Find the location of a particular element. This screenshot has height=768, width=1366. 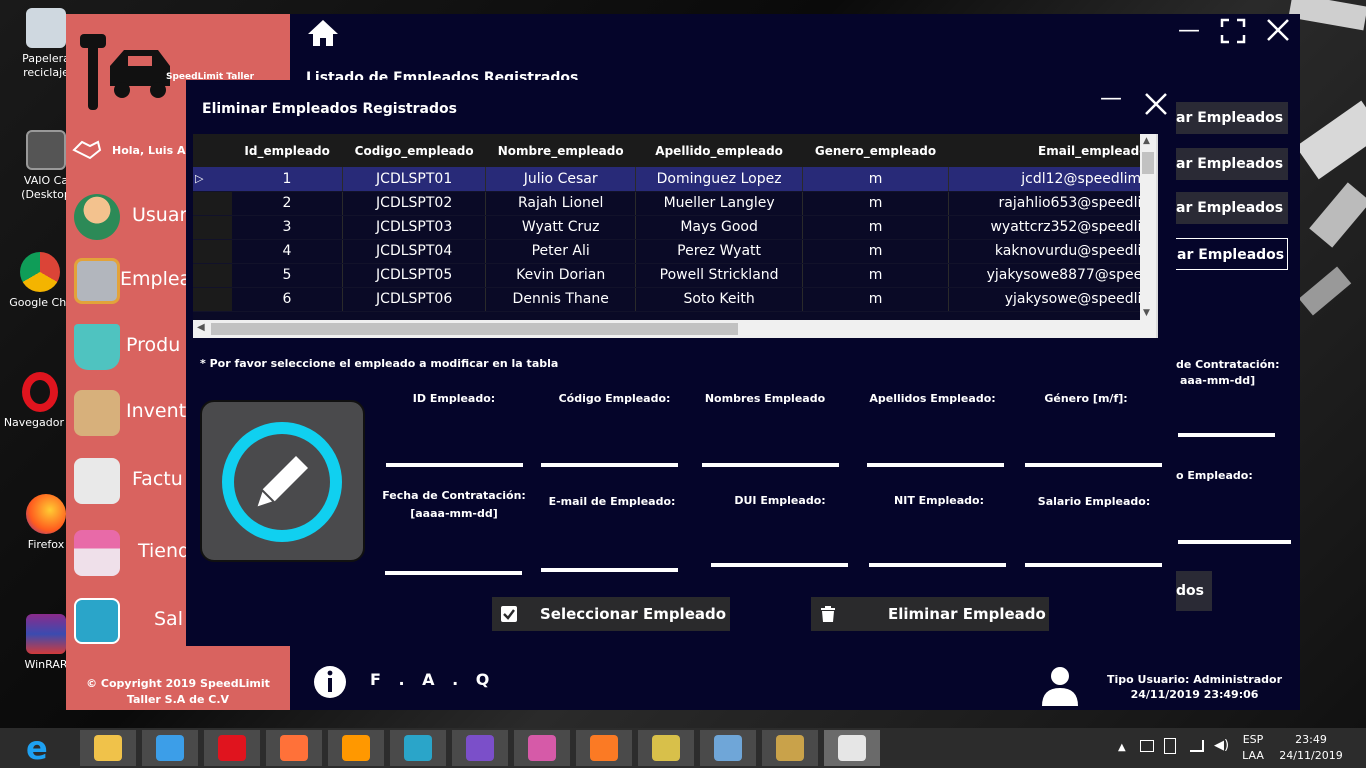

side-button-active: ar Empleados is located at coordinates (1229, 254).